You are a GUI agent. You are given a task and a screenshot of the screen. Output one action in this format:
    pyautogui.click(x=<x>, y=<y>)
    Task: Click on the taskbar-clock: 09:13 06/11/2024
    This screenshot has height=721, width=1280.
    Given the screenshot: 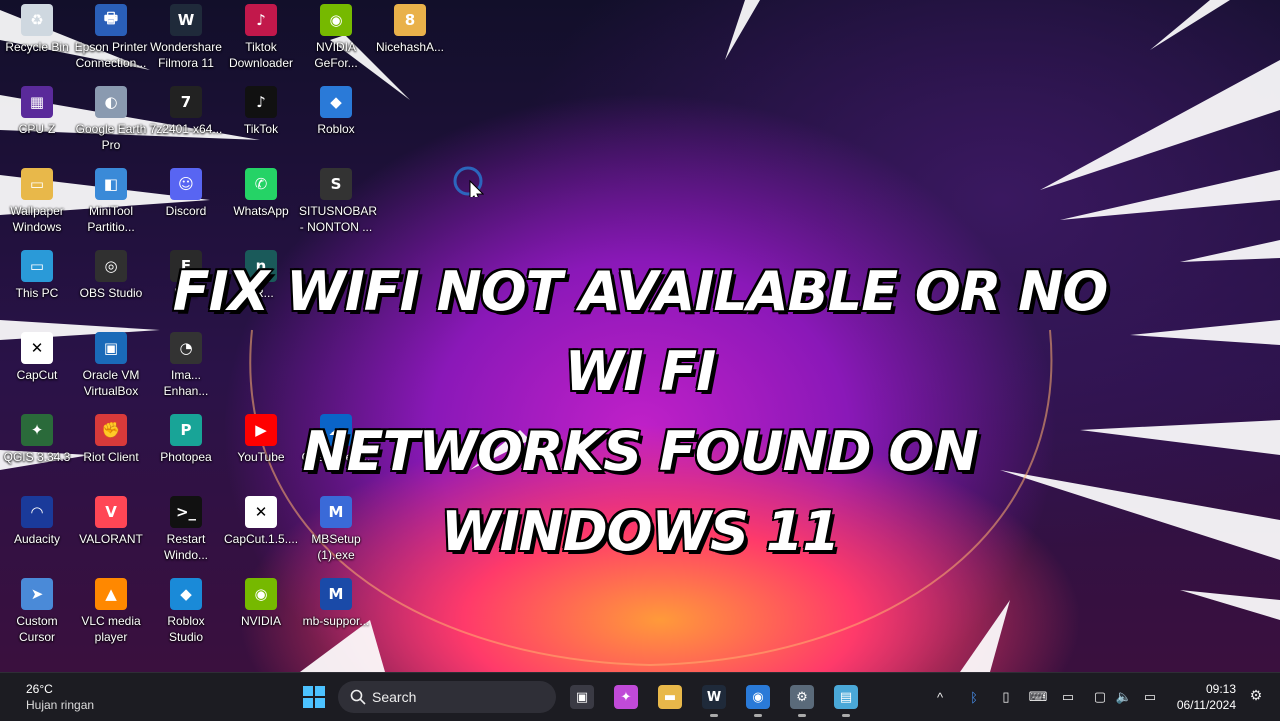 What is the action you would take?
    pyautogui.click(x=1203, y=697)
    